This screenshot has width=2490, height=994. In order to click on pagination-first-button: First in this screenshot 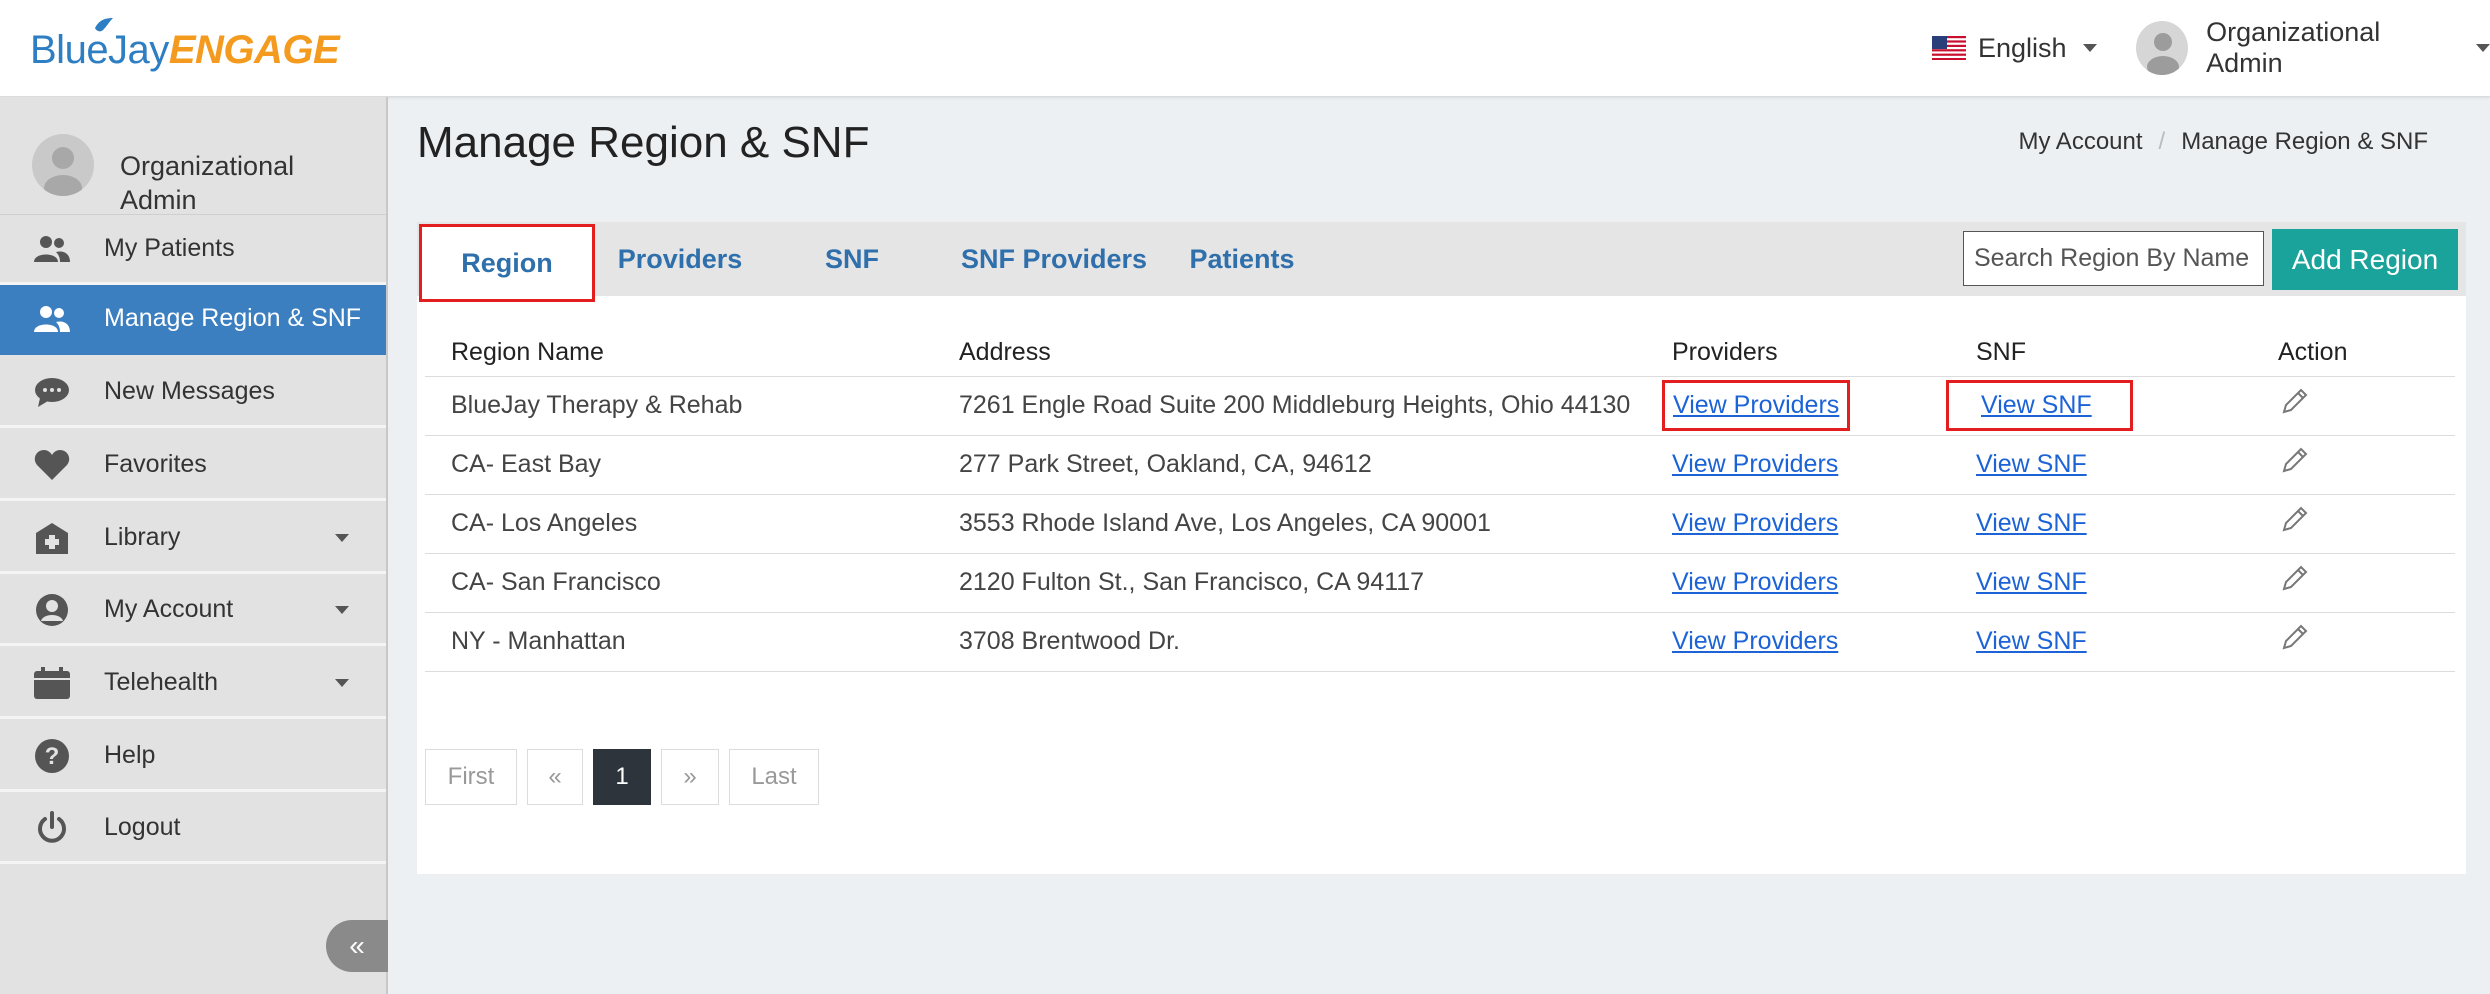, I will do `click(471, 777)`.